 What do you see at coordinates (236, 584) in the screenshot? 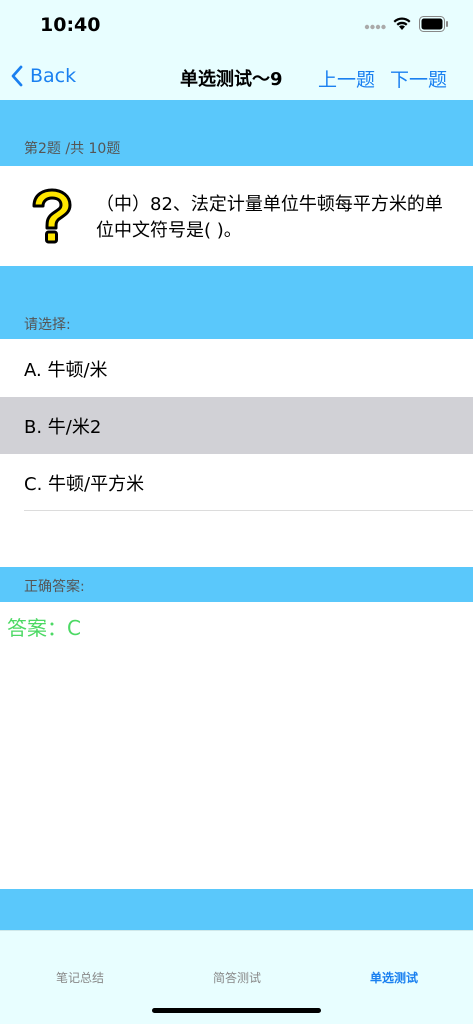
I see `answer-header-band: 正确答案:` at bounding box center [236, 584].